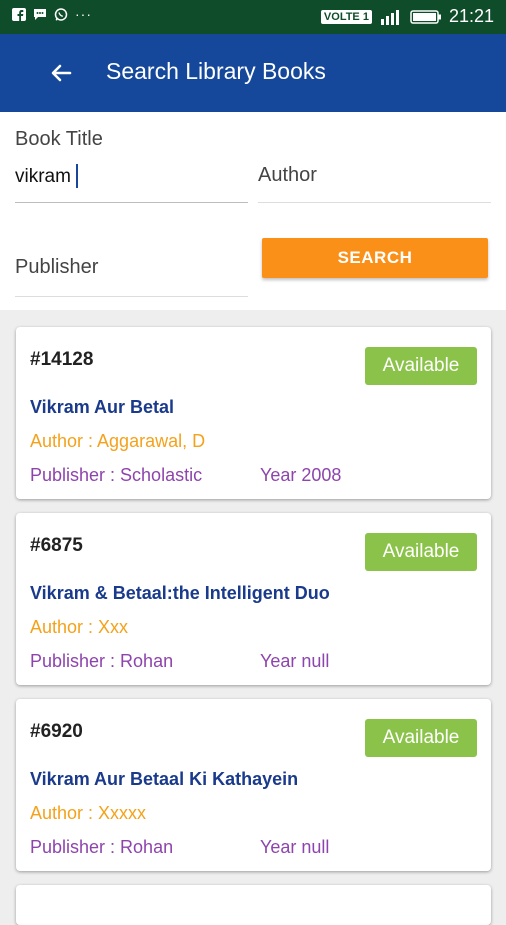 The width and height of the screenshot is (506, 925). Describe the element at coordinates (374, 202) in the screenshot. I see `author-underline` at that location.